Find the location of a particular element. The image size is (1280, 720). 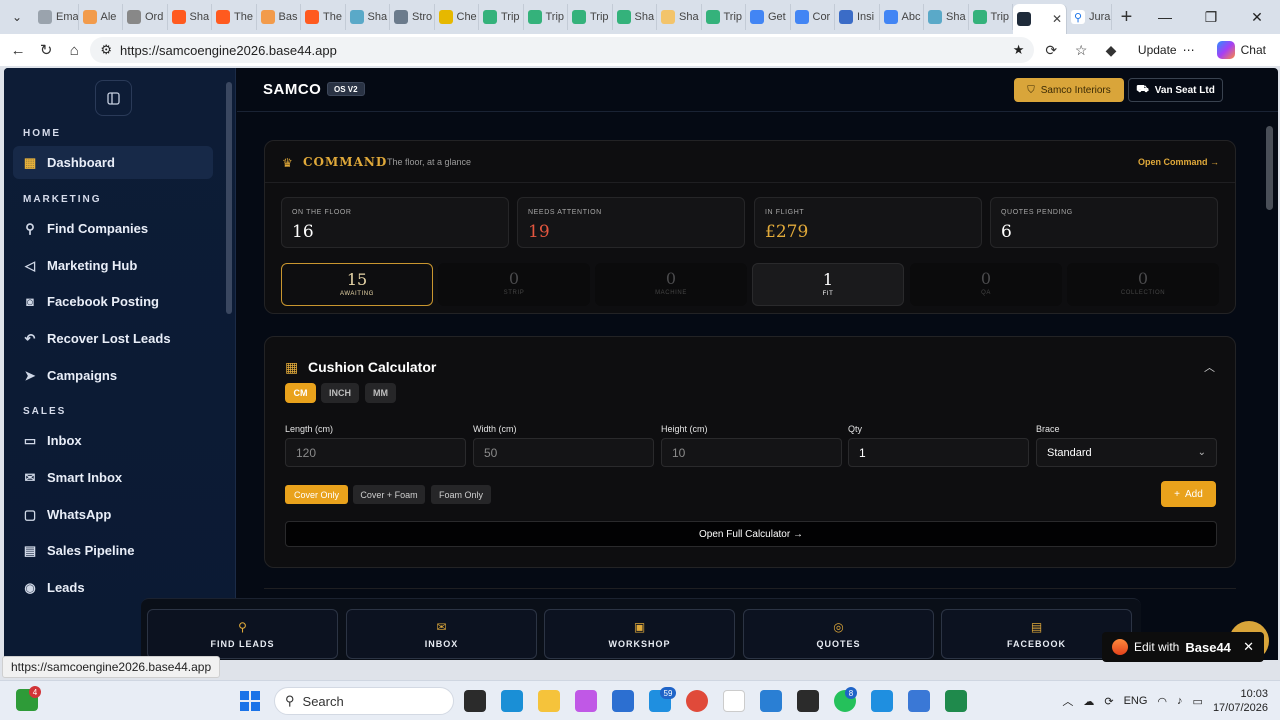

site-info-icon: ⚙ is located at coordinates (106, 50).